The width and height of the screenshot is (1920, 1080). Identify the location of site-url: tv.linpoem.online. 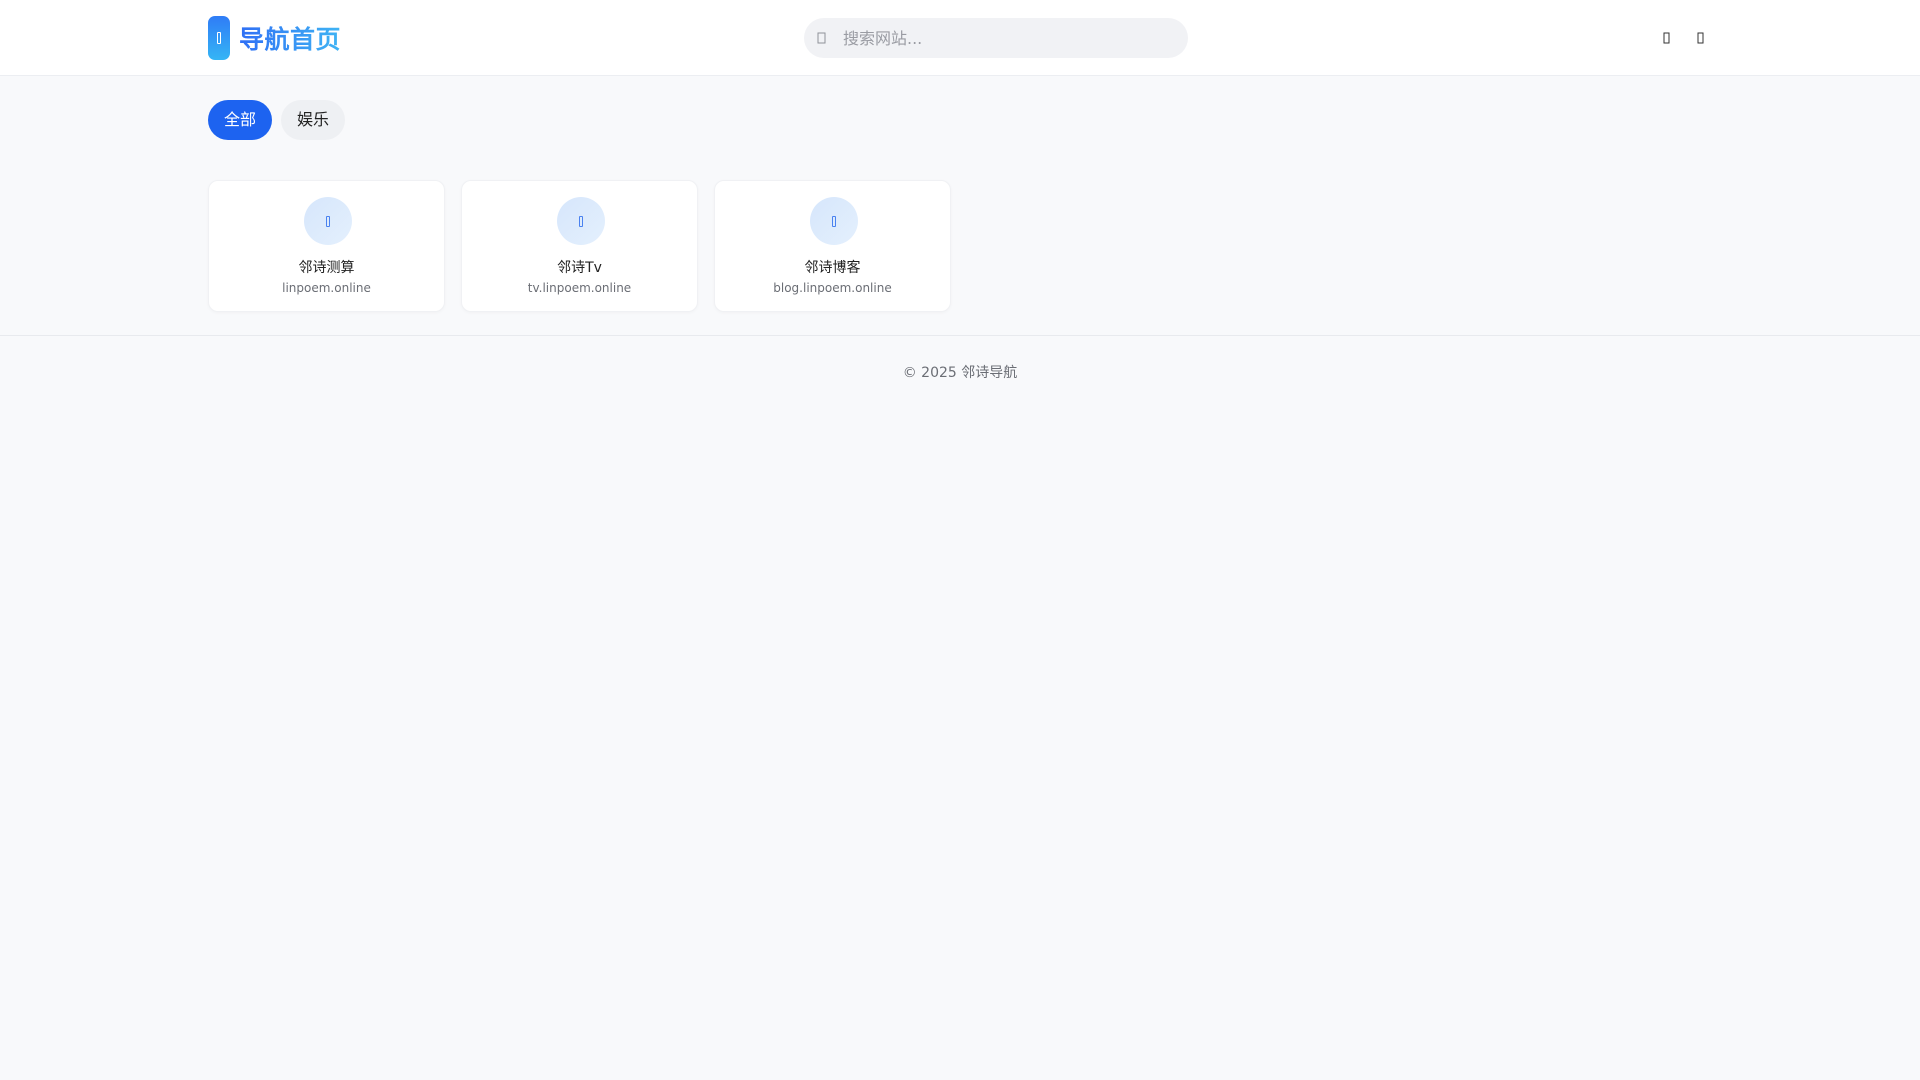
(579, 288).